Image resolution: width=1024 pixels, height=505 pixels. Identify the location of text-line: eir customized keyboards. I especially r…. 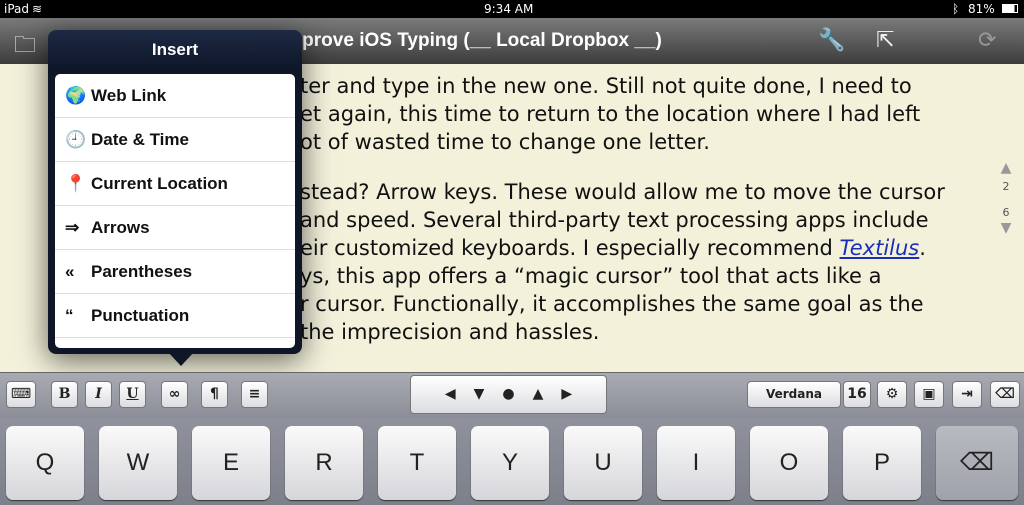
(613, 248).